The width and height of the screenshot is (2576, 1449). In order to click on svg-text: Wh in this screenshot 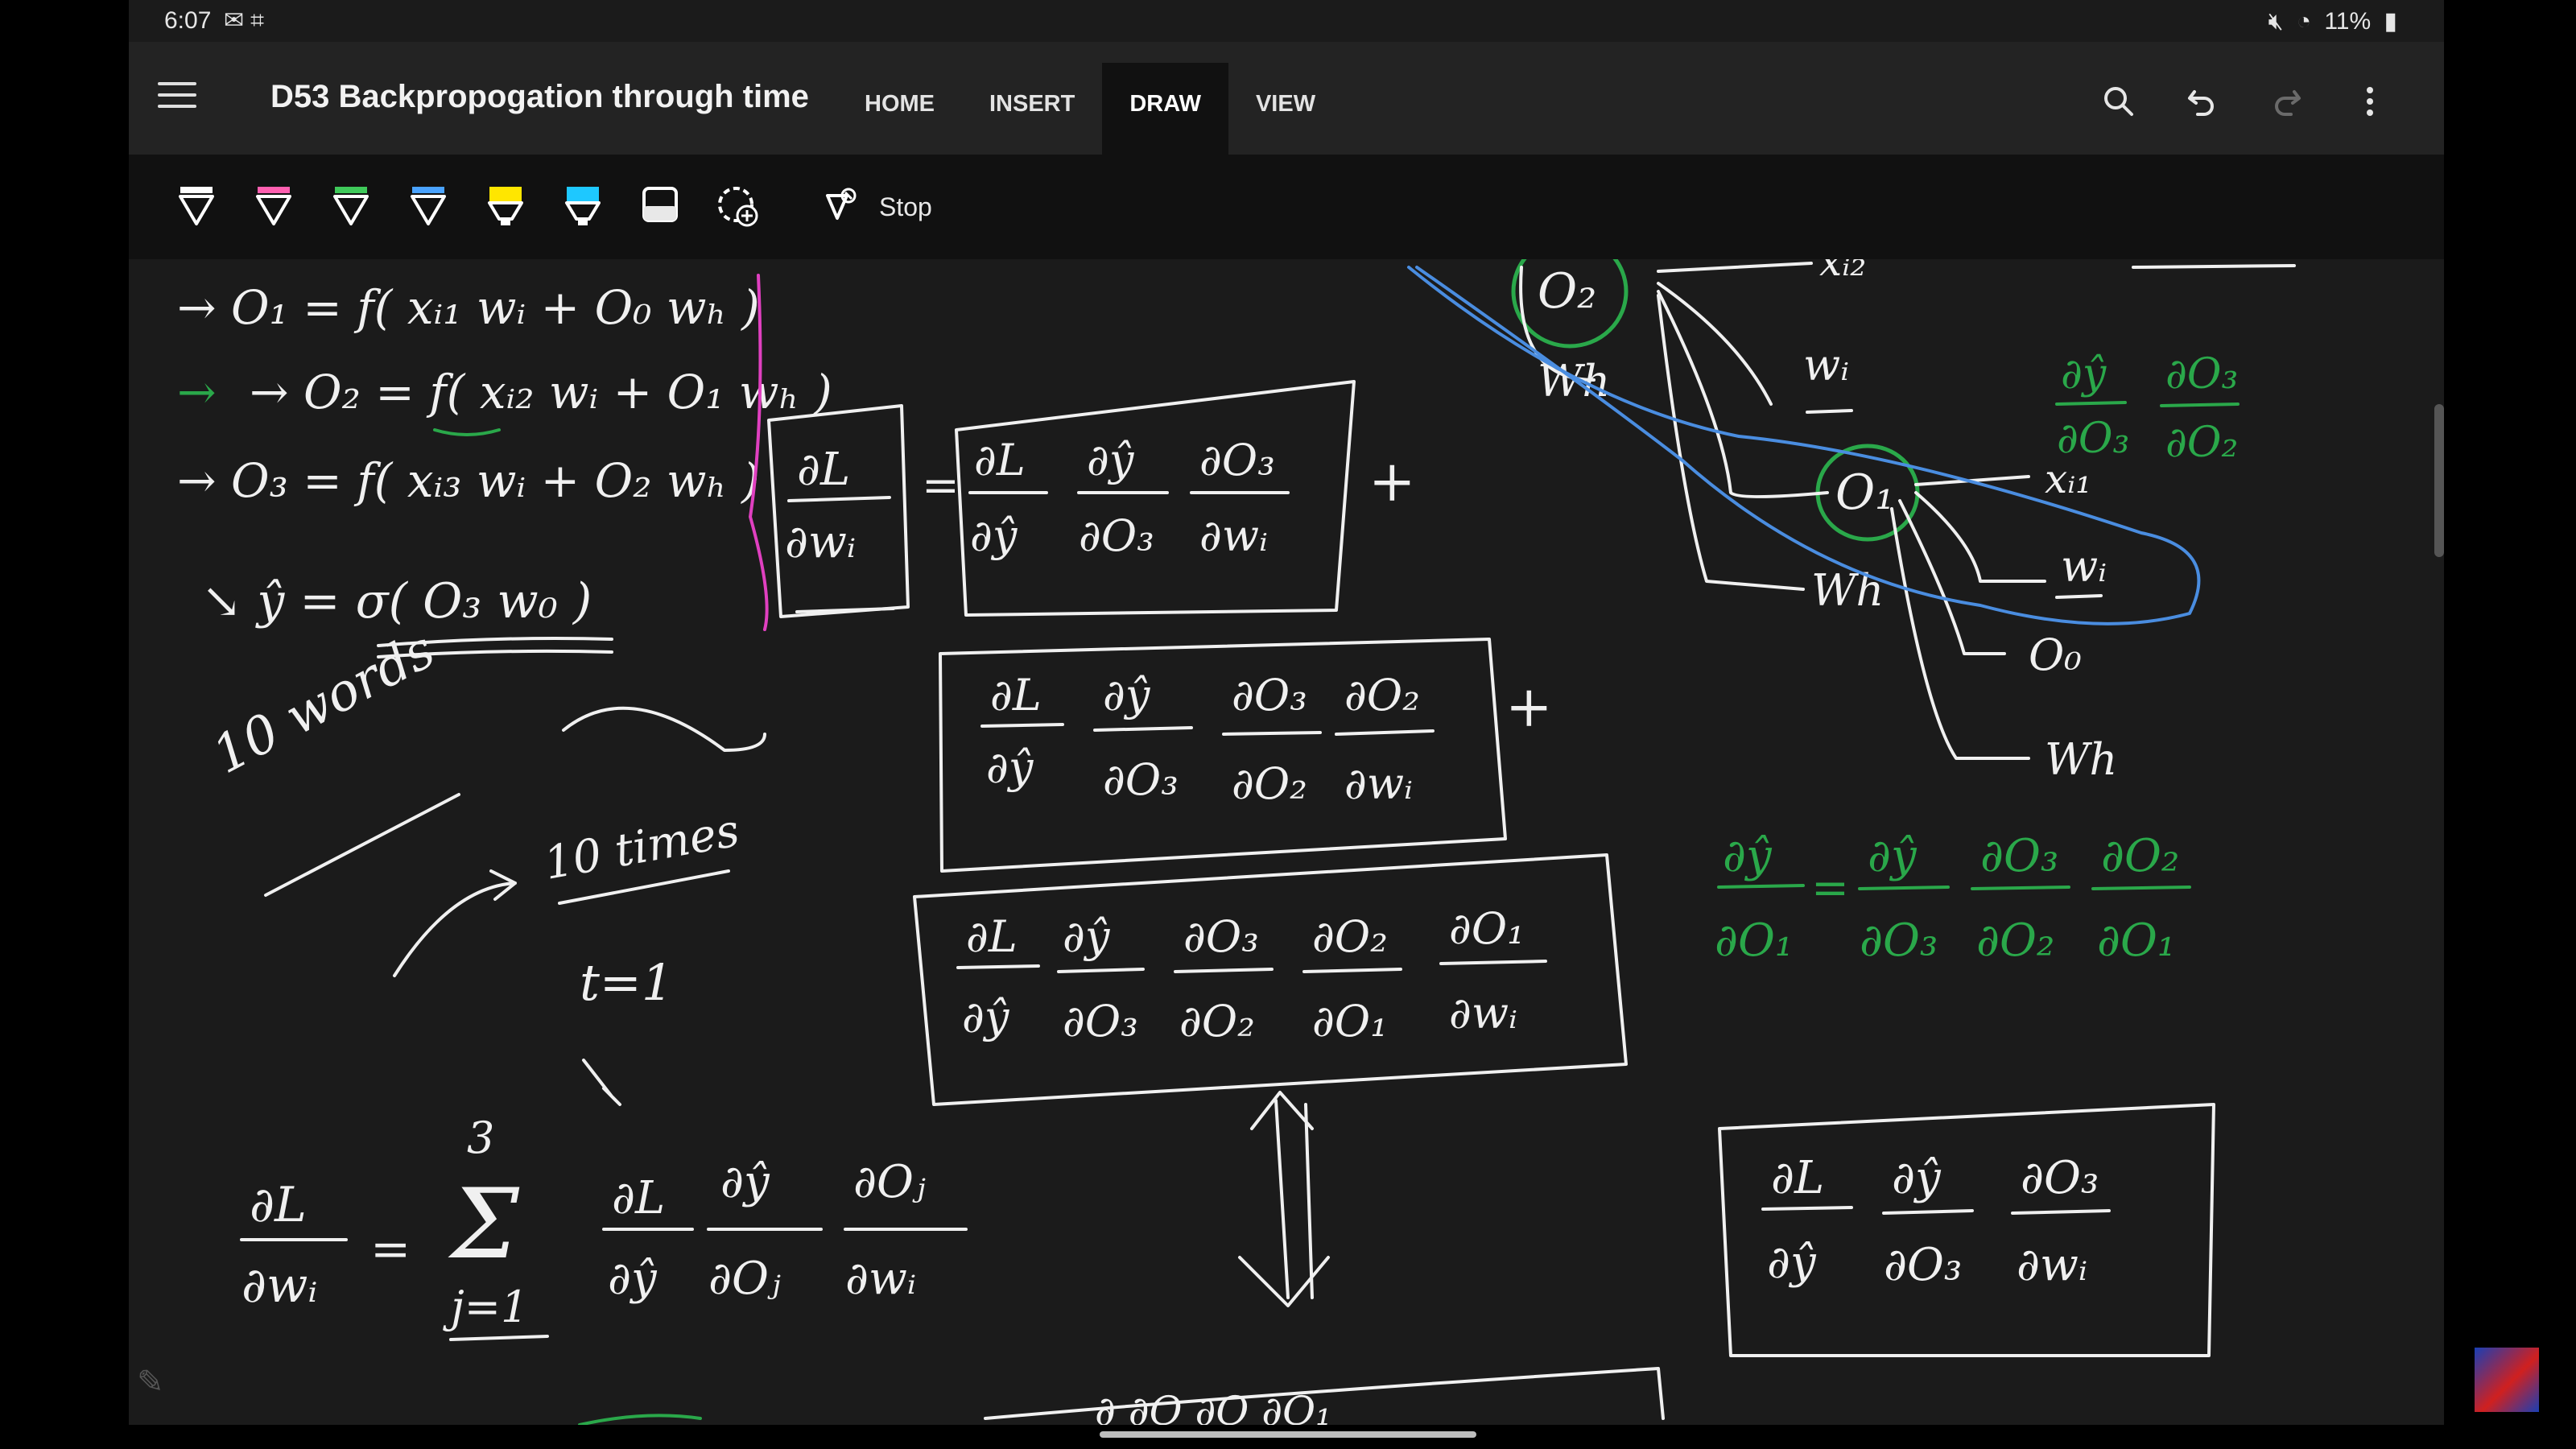, I will do `click(2081, 759)`.